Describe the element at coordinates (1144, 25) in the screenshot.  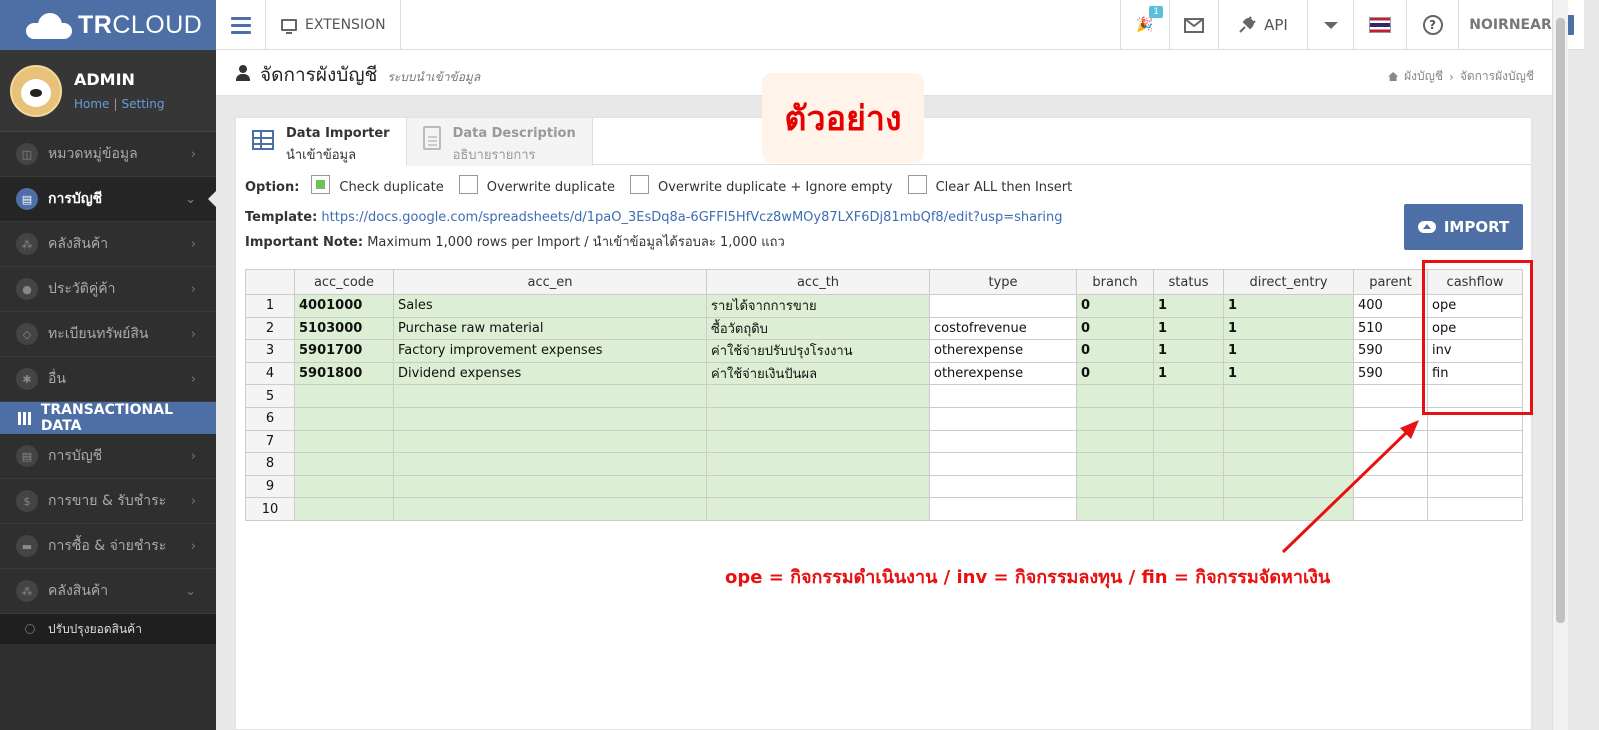
I see `notification-button: 🎉 1` at that location.